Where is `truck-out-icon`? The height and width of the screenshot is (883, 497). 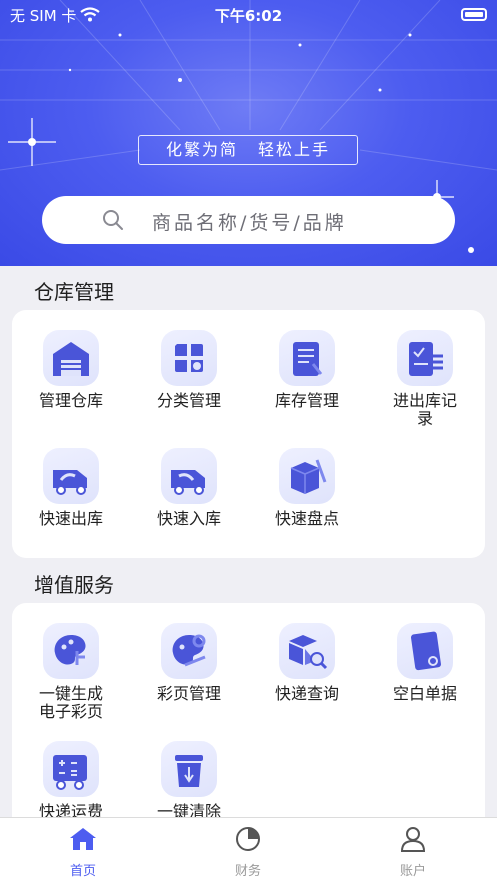
truck-out-icon is located at coordinates (71, 476).